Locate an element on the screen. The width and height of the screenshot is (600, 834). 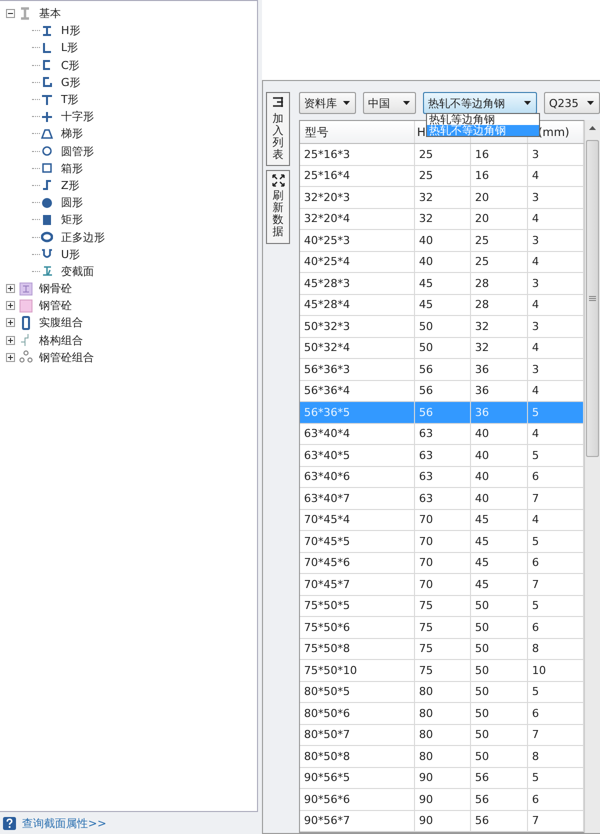
tree-item: 箱形 is located at coordinates (72, 168).